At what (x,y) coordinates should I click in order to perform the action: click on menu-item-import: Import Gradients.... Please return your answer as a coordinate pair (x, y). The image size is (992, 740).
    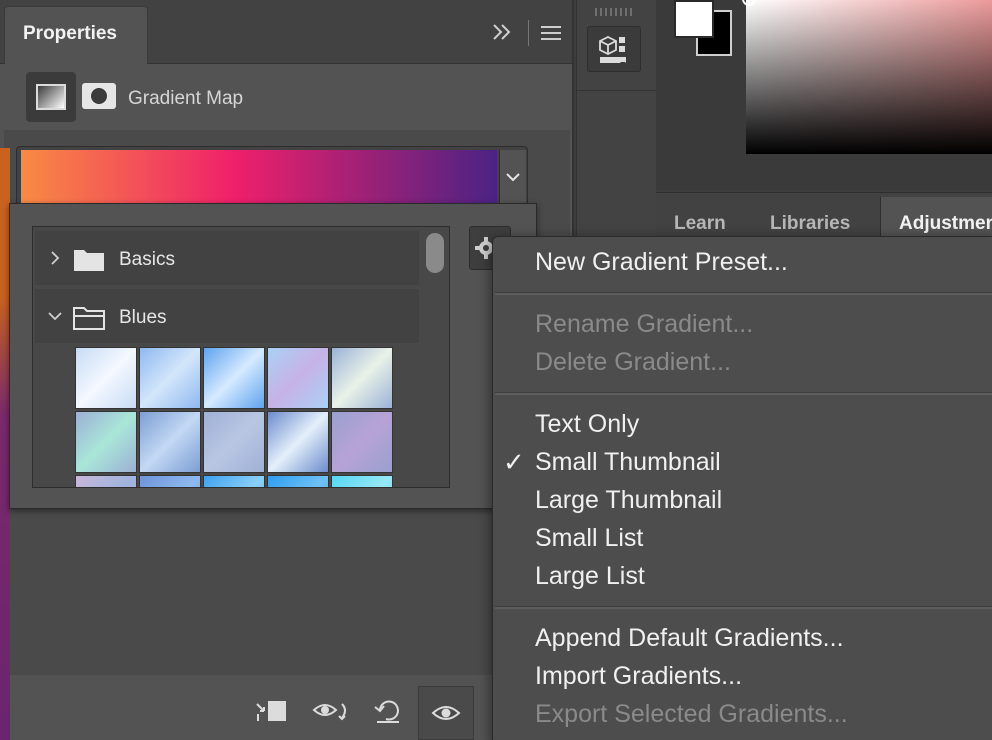
    Looking at the image, I should click on (638, 676).